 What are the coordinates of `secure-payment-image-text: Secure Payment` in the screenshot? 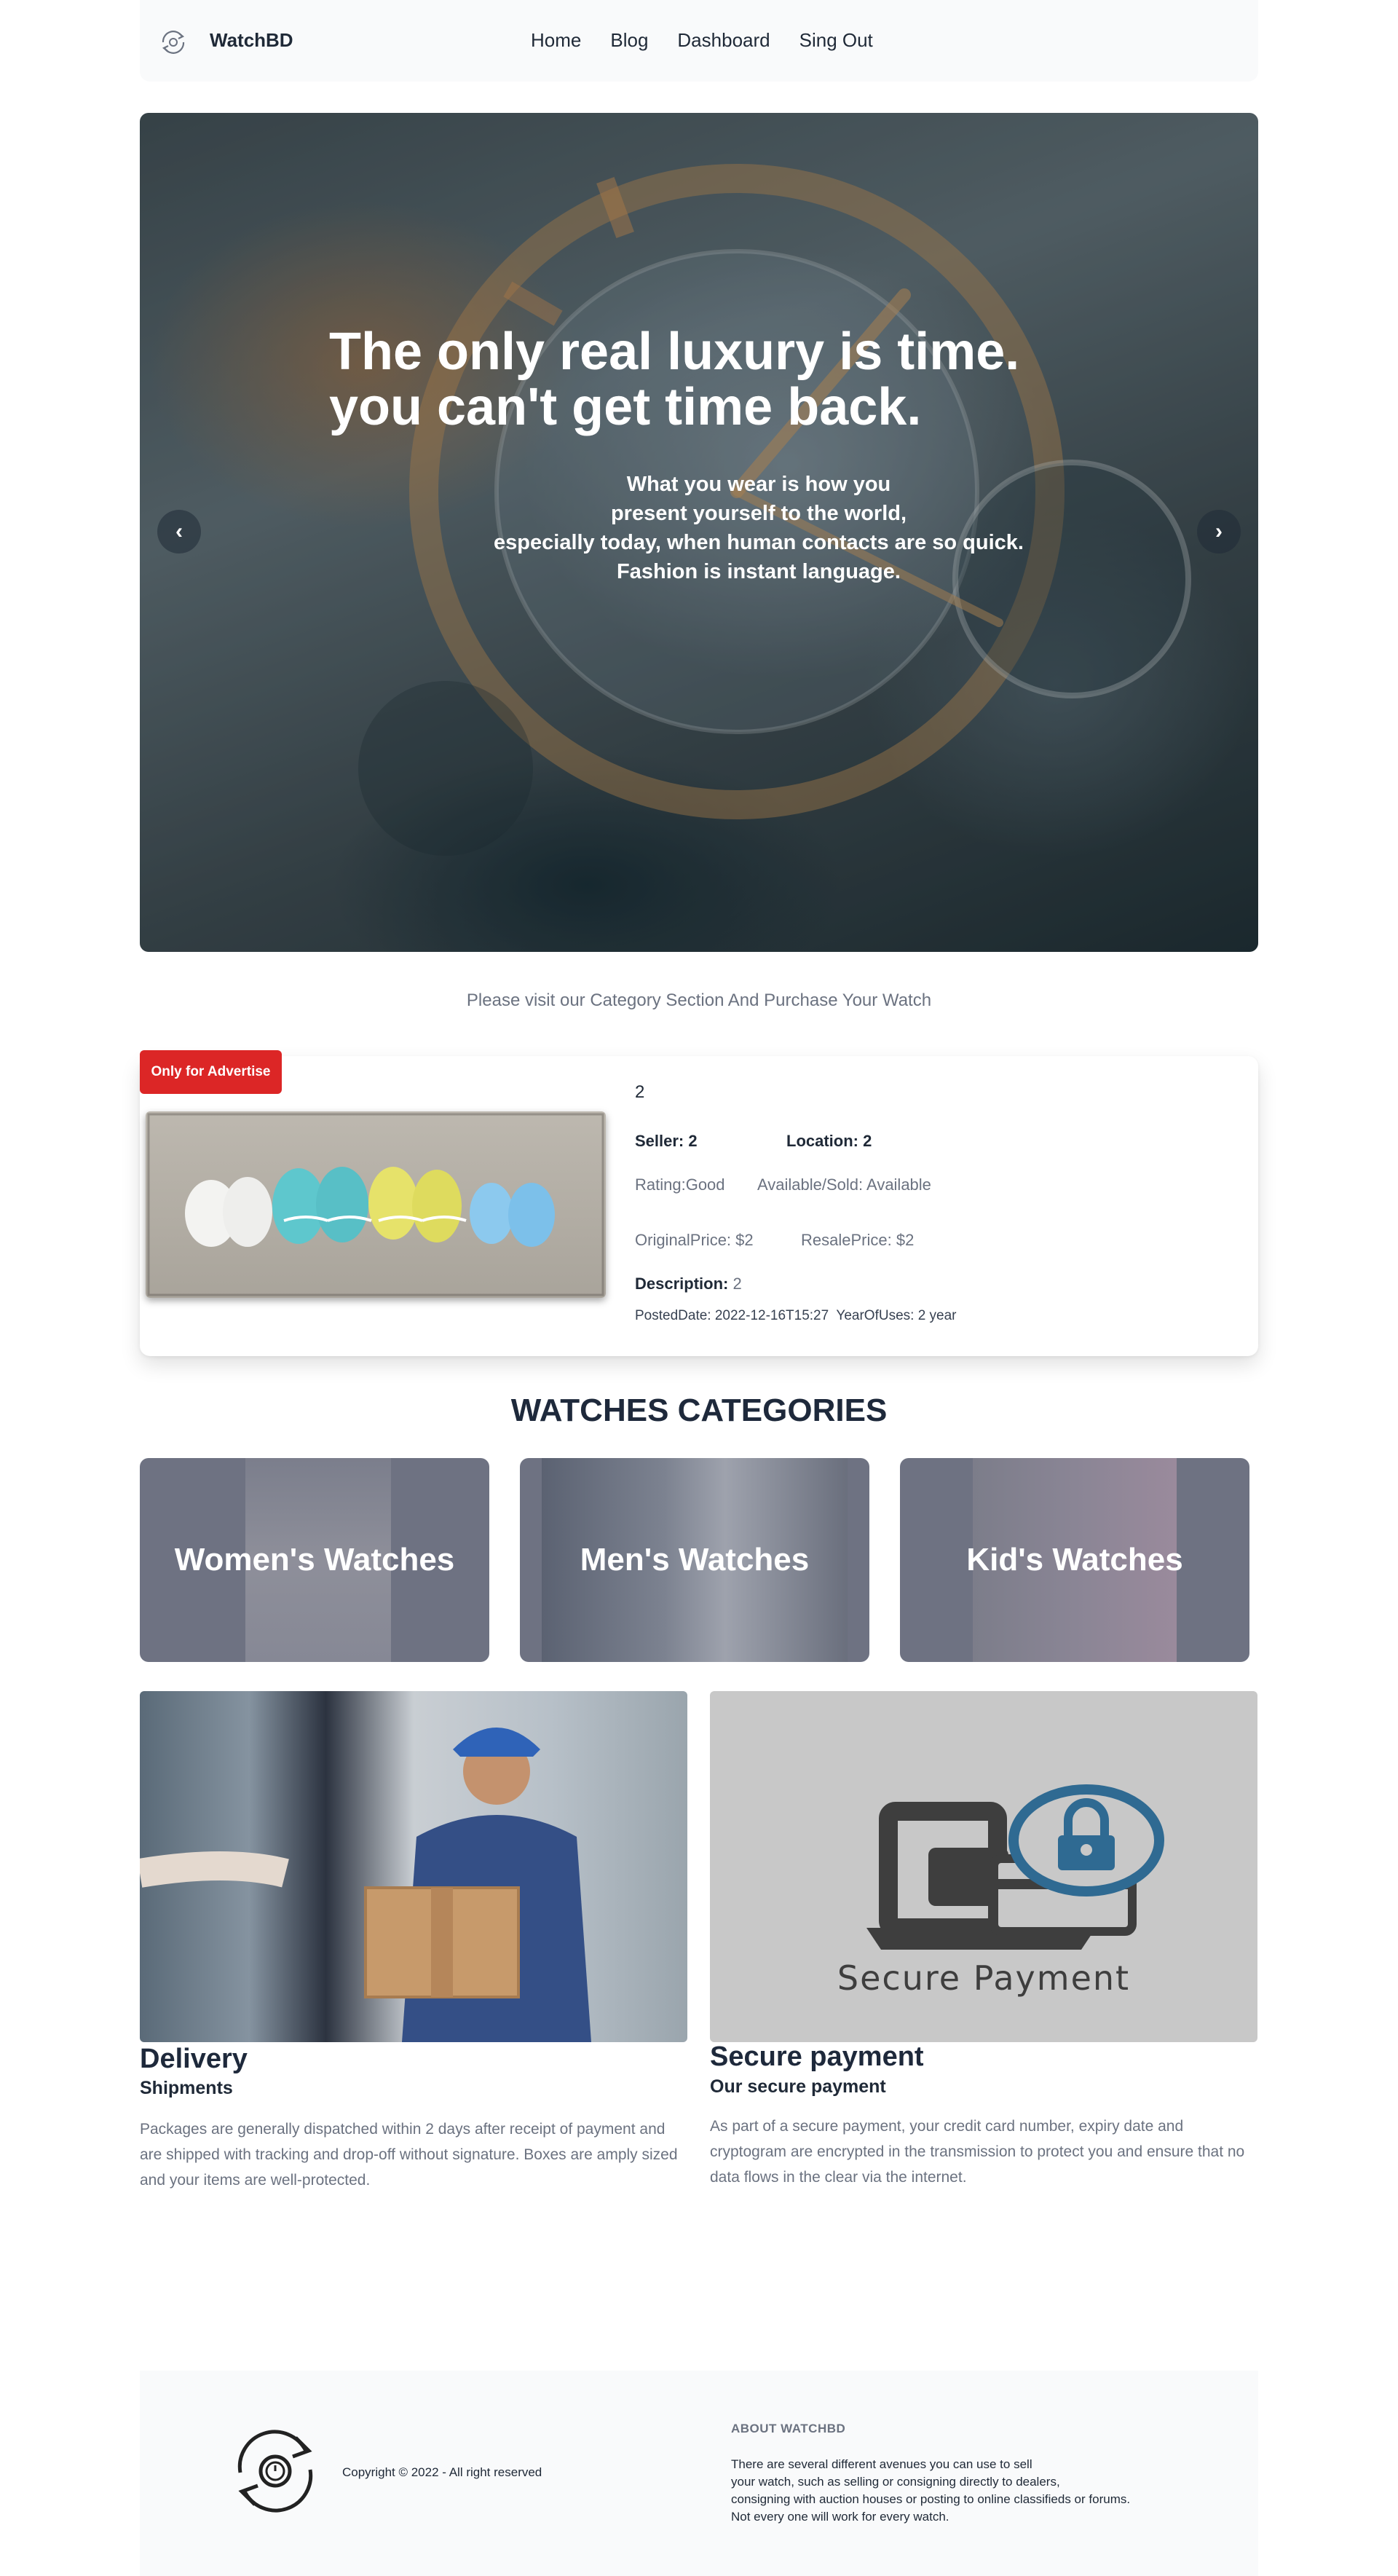 It's located at (983, 1978).